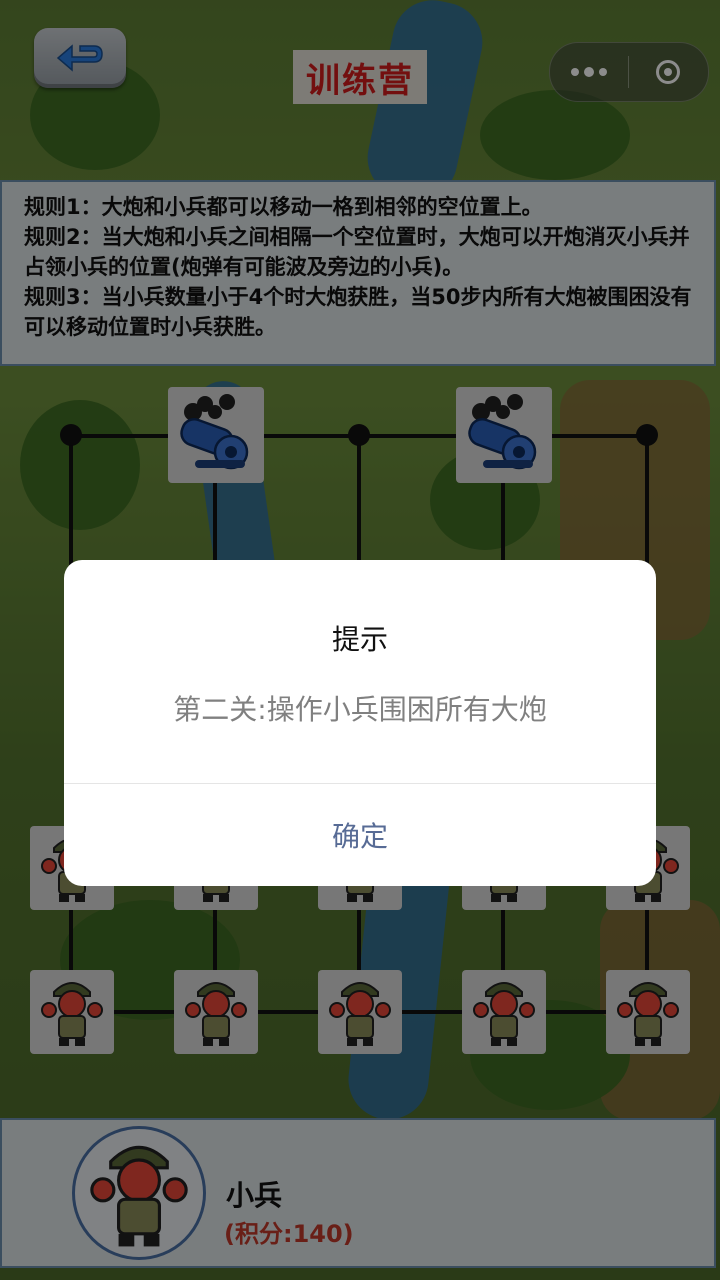 The image size is (720, 1280). Describe the element at coordinates (360, 709) in the screenshot. I see `dialog-content: 第二关:操作小兵围困所有大炮` at that location.